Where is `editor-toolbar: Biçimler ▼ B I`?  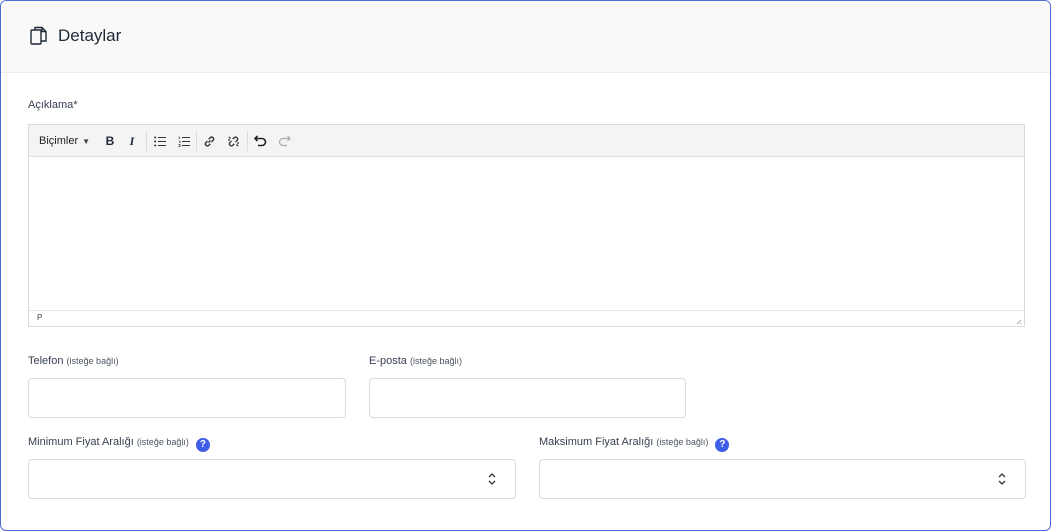 editor-toolbar: Biçimler ▼ B I is located at coordinates (526, 141).